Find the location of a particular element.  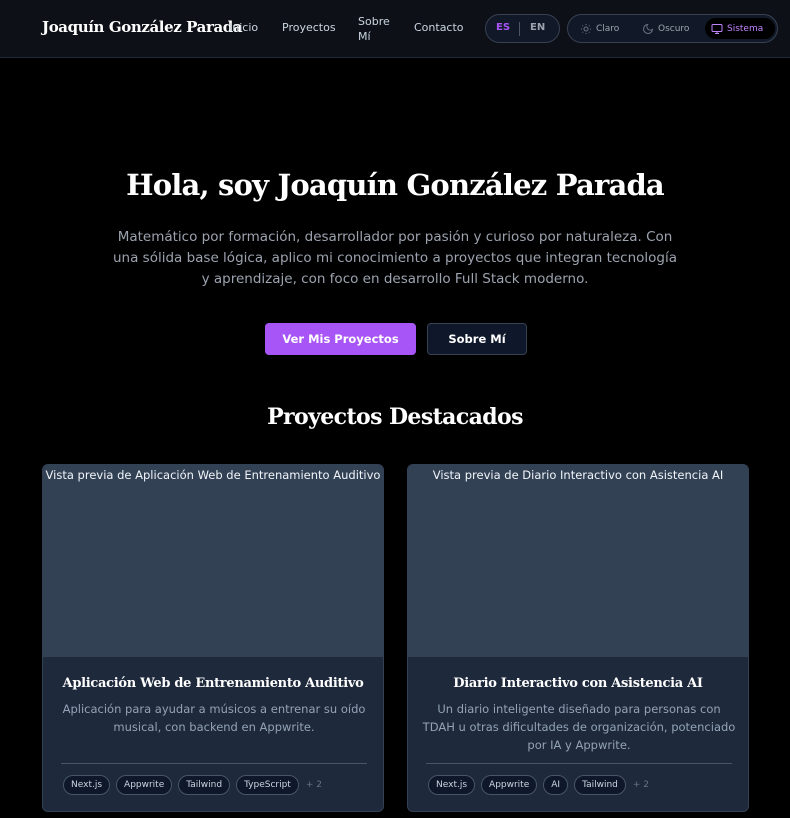

theme-system-label: Sistema is located at coordinates (745, 28).